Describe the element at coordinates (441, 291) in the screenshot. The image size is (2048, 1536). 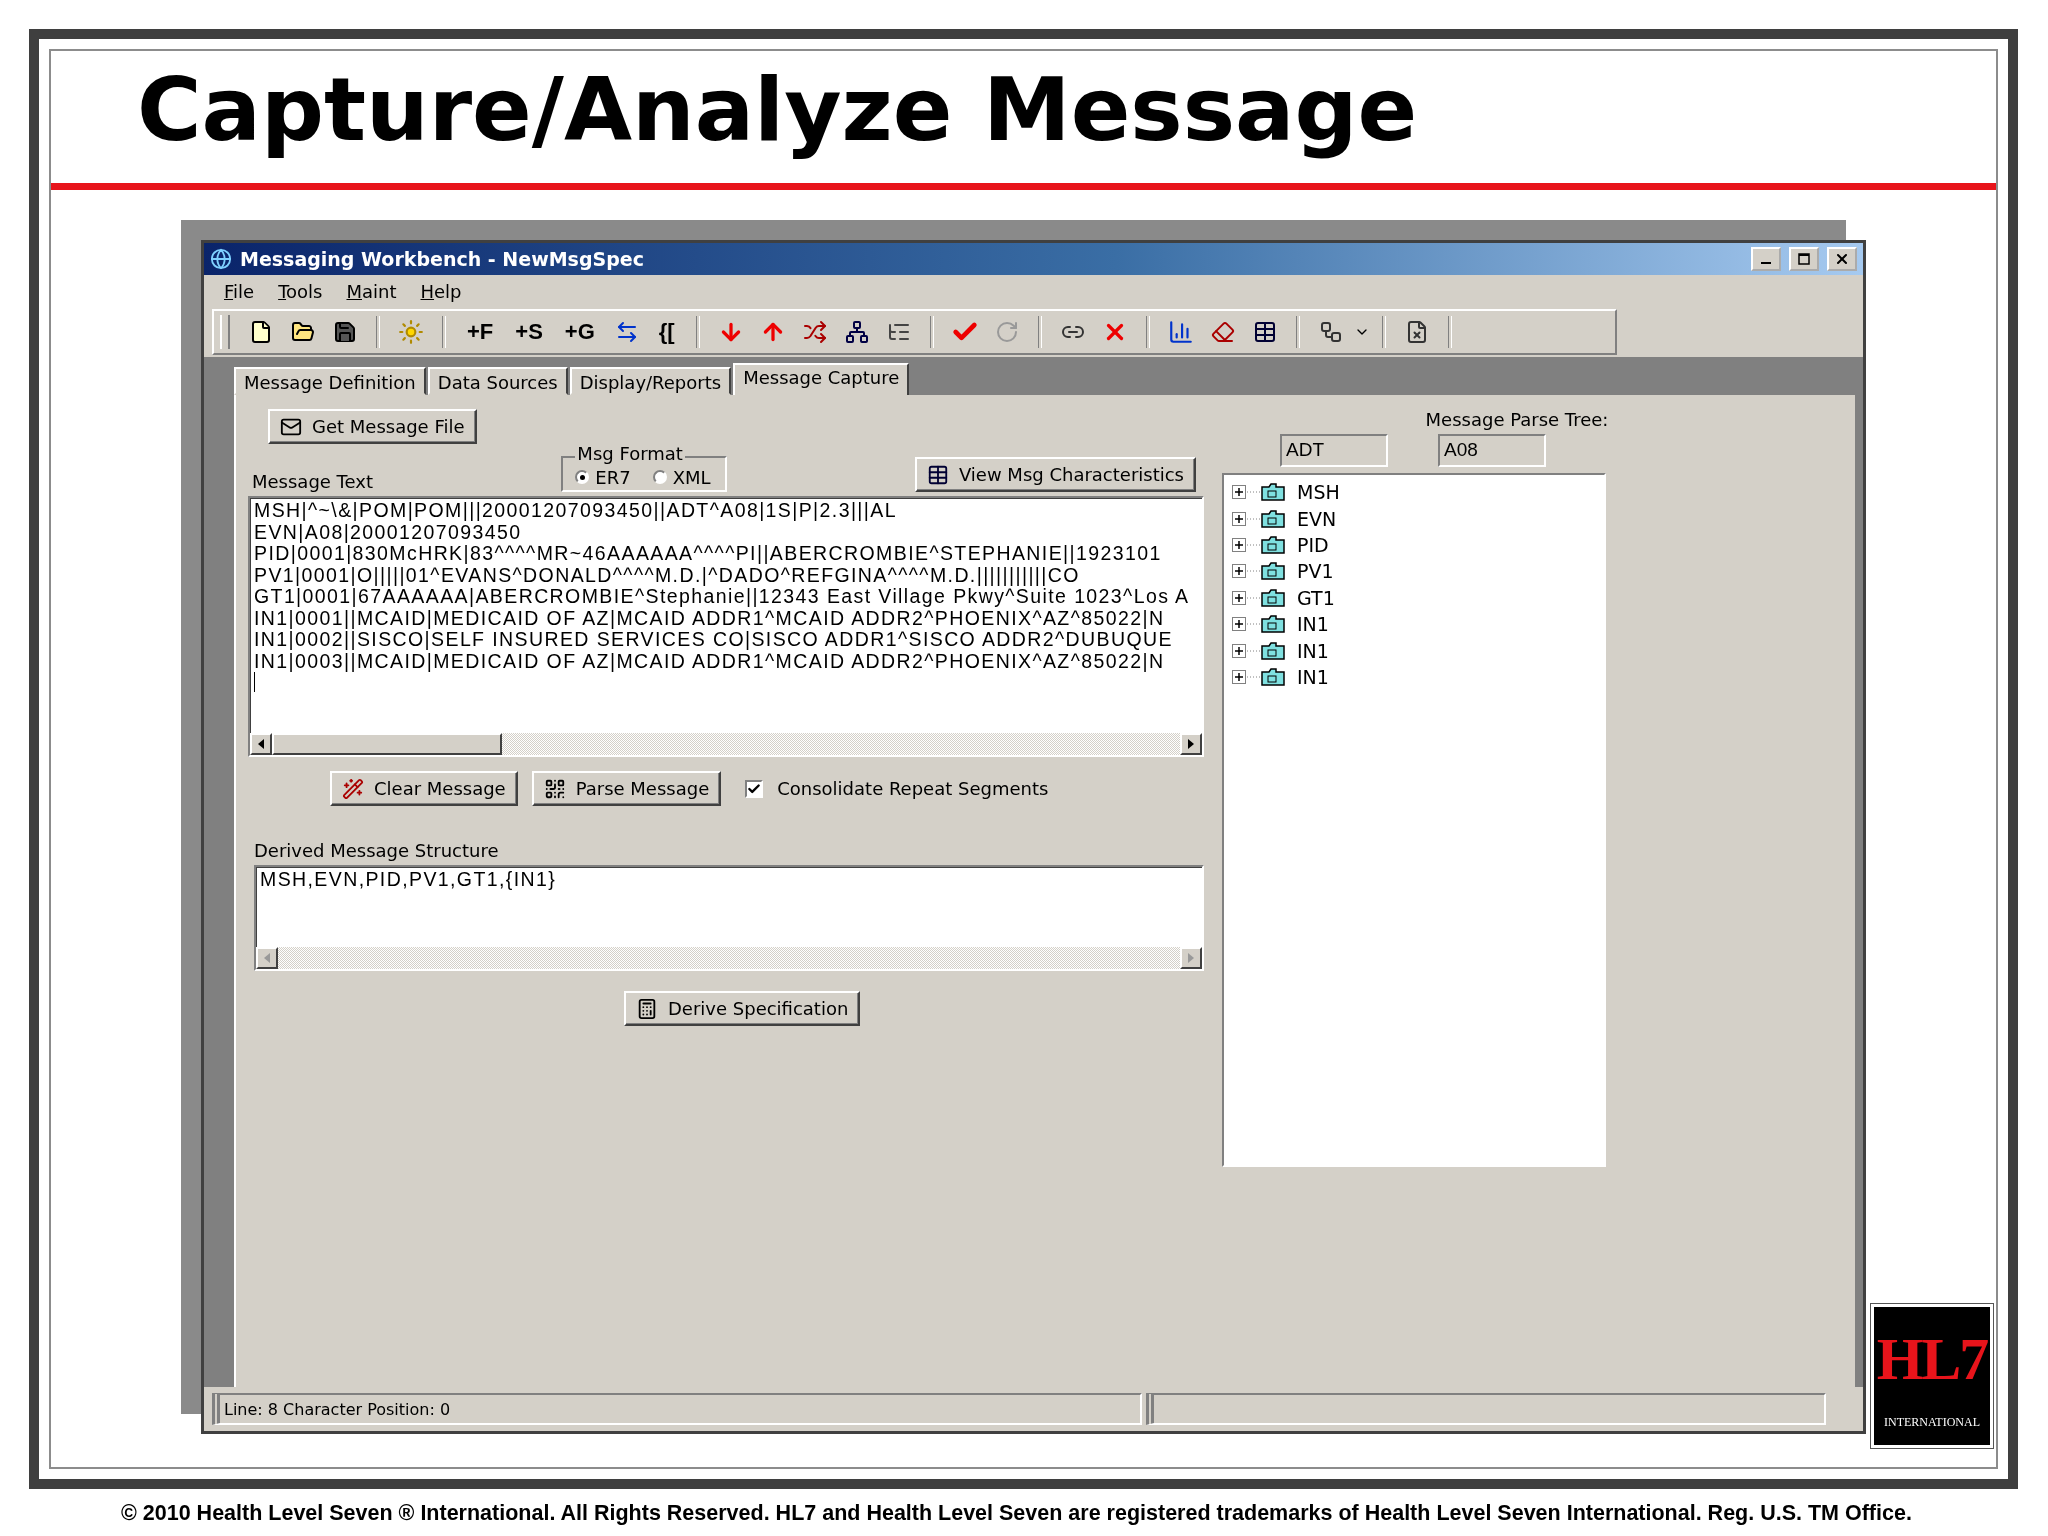
I see `menu-item: Help` at that location.